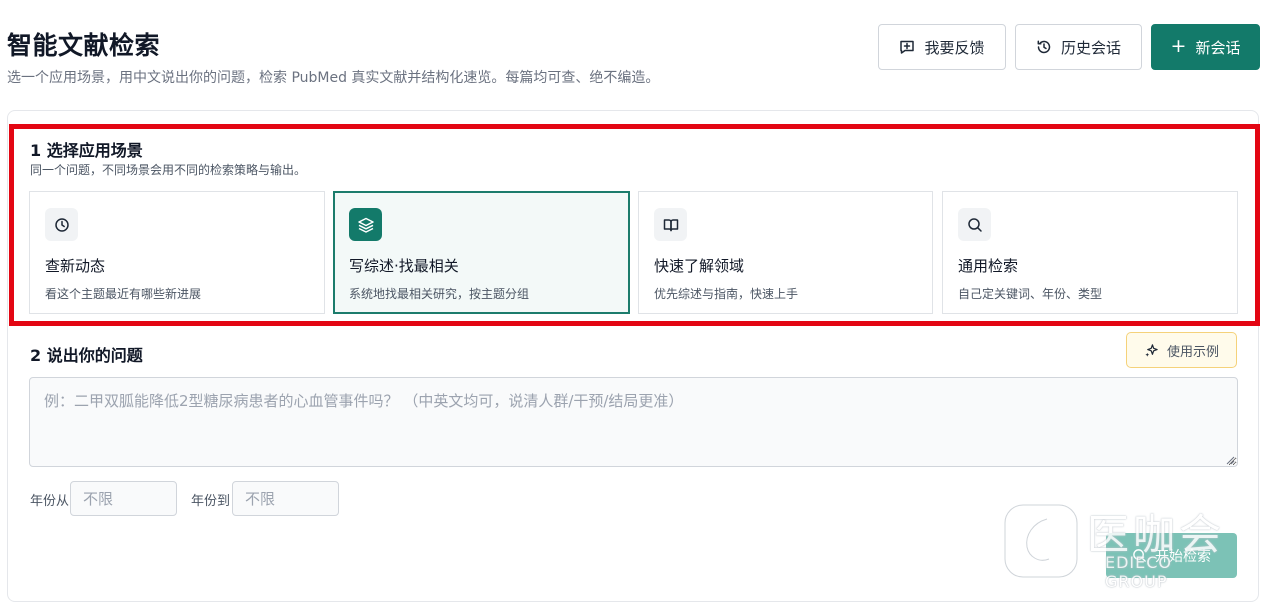 The height and width of the screenshot is (609, 1268). Describe the element at coordinates (1192, 352) in the screenshot. I see `use-example-button-label: 使用示例` at that location.